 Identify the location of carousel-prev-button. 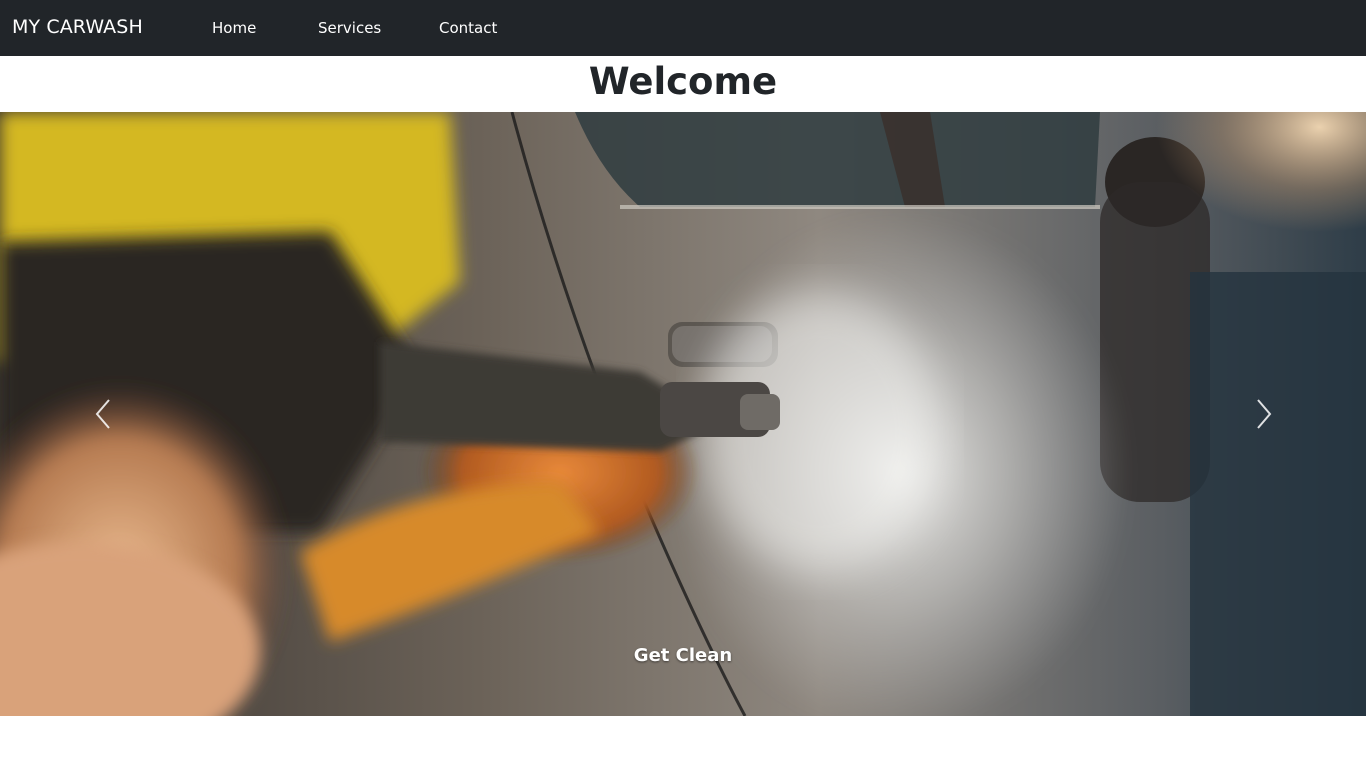
(102, 414).